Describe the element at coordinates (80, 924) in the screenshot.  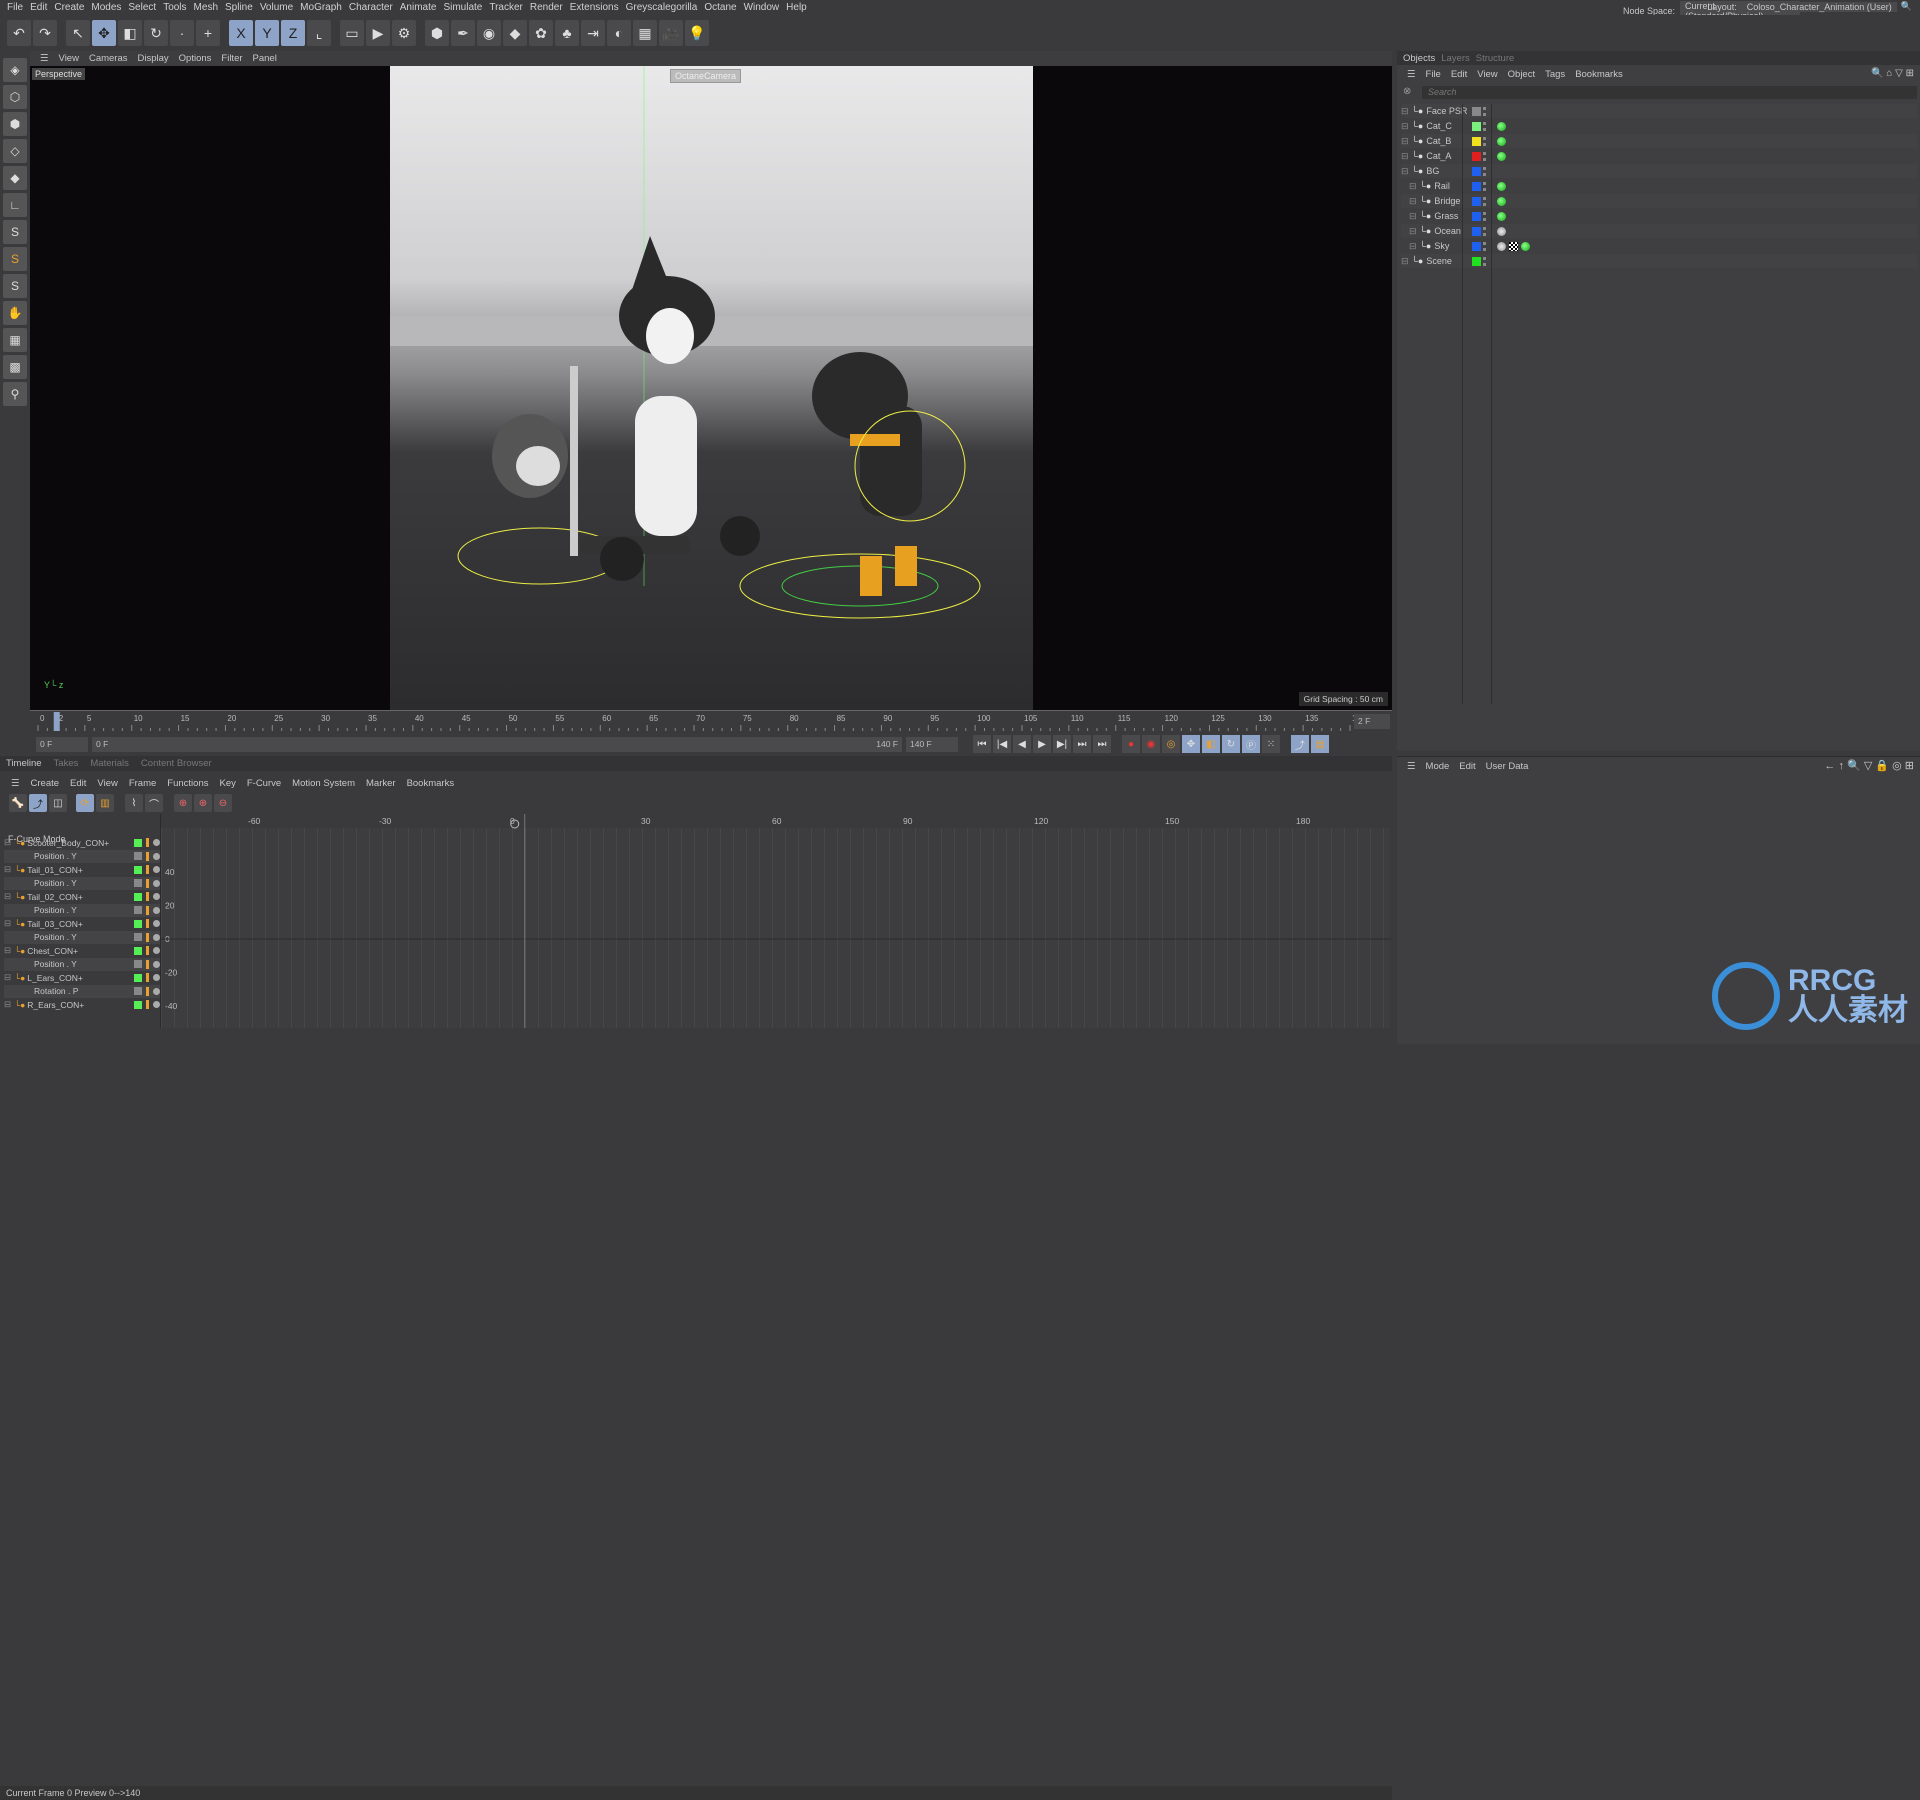
I see `track-name: Tail_03_CON+` at that location.